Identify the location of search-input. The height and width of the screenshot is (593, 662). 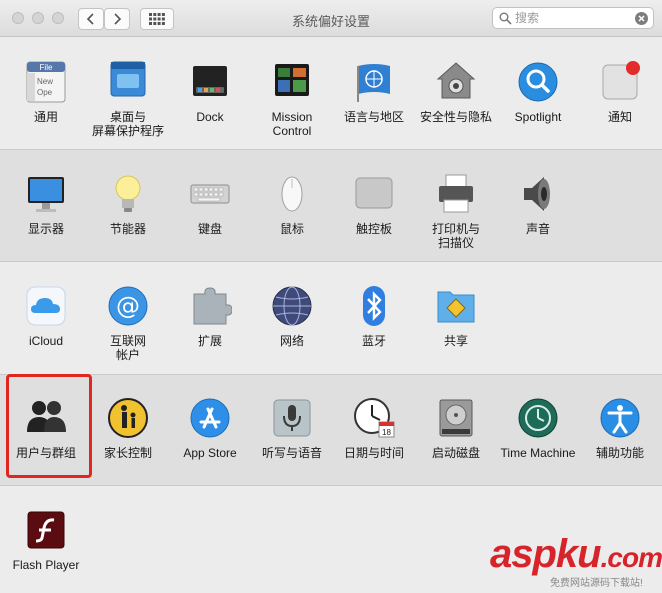
(571, 18).